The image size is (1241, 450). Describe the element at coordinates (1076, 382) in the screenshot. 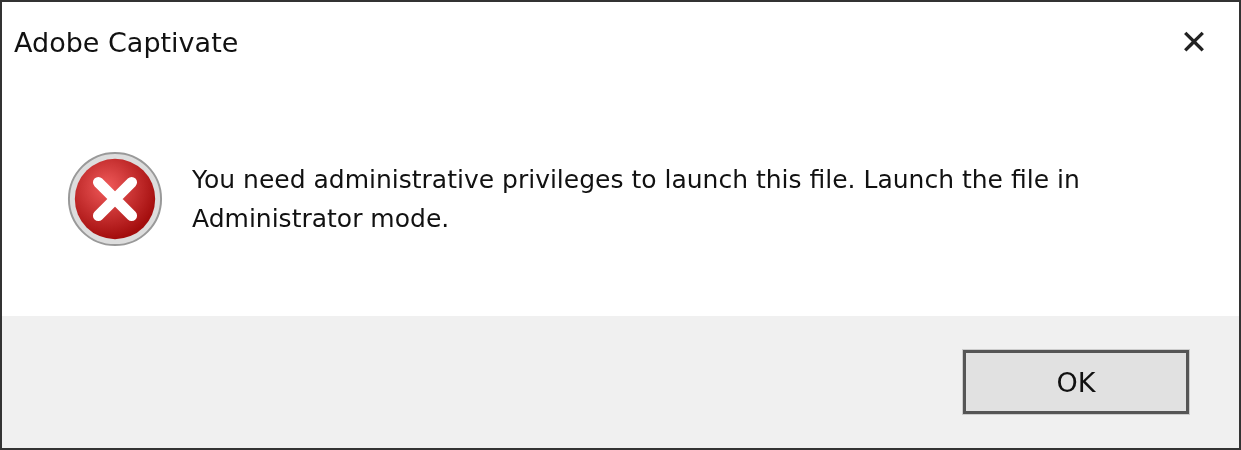

I see `ok-button: OK` at that location.